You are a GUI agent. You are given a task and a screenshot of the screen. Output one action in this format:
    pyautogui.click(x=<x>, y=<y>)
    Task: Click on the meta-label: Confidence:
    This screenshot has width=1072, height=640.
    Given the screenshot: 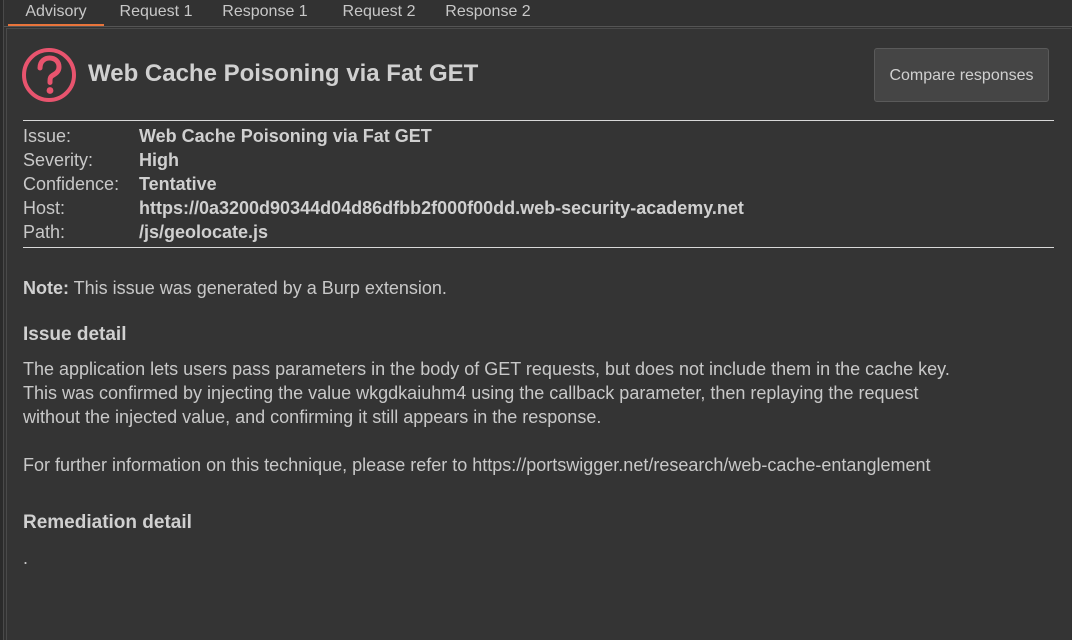 What is the action you would take?
    pyautogui.click(x=71, y=184)
    